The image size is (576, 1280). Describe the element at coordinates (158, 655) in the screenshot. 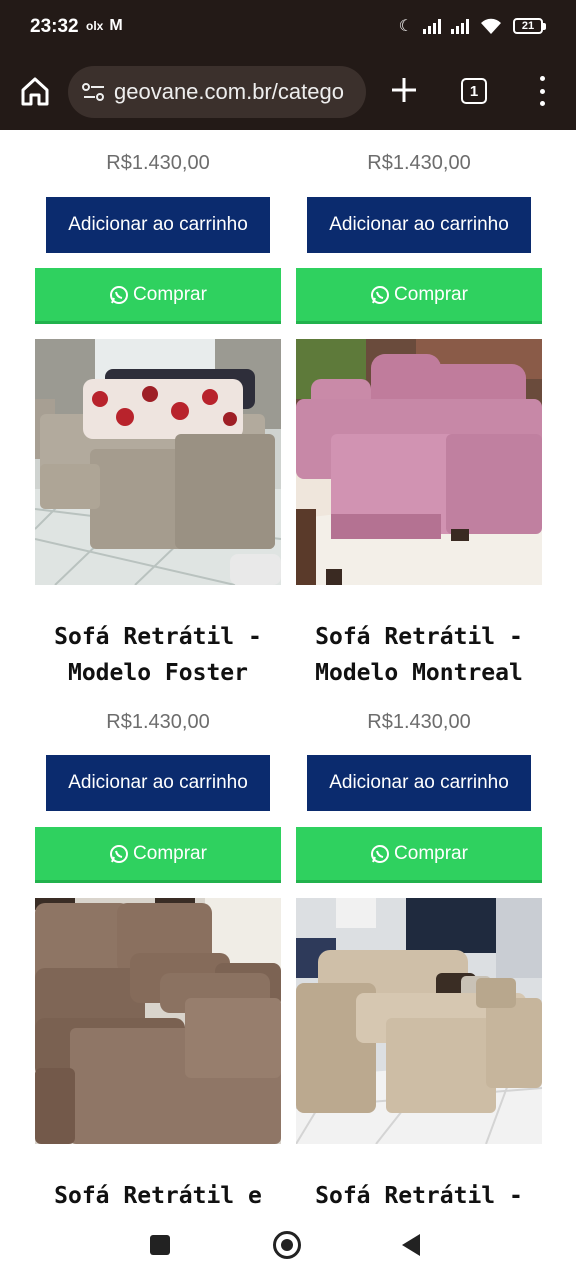

I see `product-title: Sofá Retrátil - Modelo Foster` at that location.